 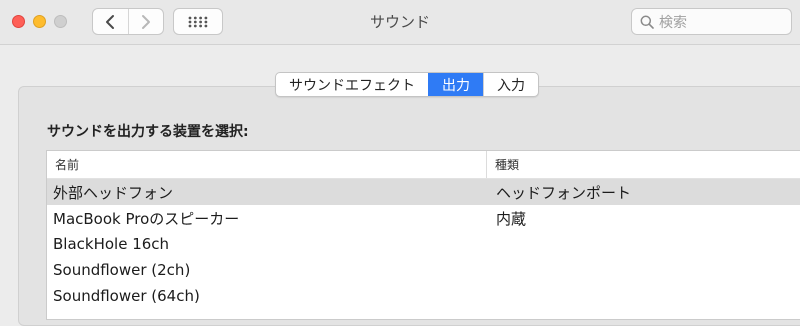 What do you see at coordinates (423, 270) in the screenshot?
I see `table-row: Soundflower (2ch)` at bounding box center [423, 270].